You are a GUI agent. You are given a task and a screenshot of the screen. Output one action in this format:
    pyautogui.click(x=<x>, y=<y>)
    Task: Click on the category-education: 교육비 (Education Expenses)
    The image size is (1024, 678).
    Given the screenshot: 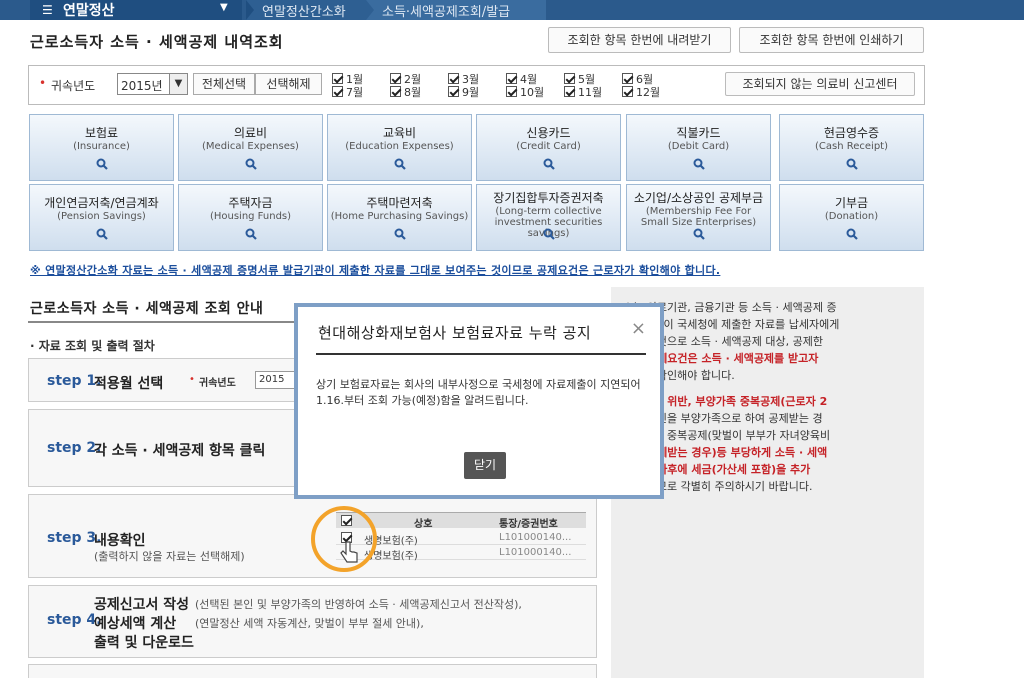 What is the action you would take?
    pyautogui.click(x=399, y=147)
    